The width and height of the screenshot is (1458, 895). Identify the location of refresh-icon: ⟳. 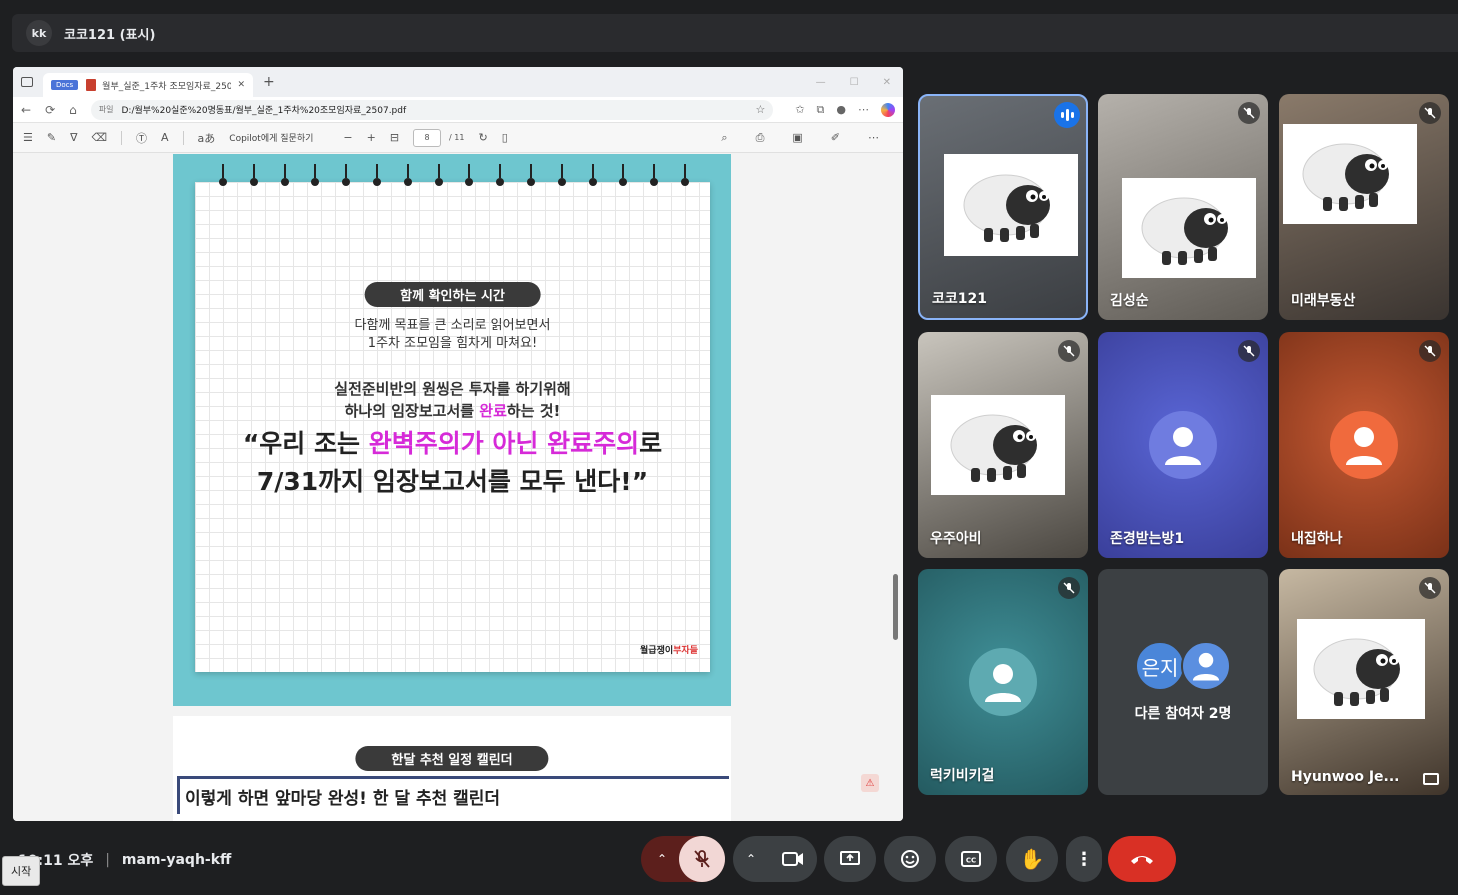
(50, 110).